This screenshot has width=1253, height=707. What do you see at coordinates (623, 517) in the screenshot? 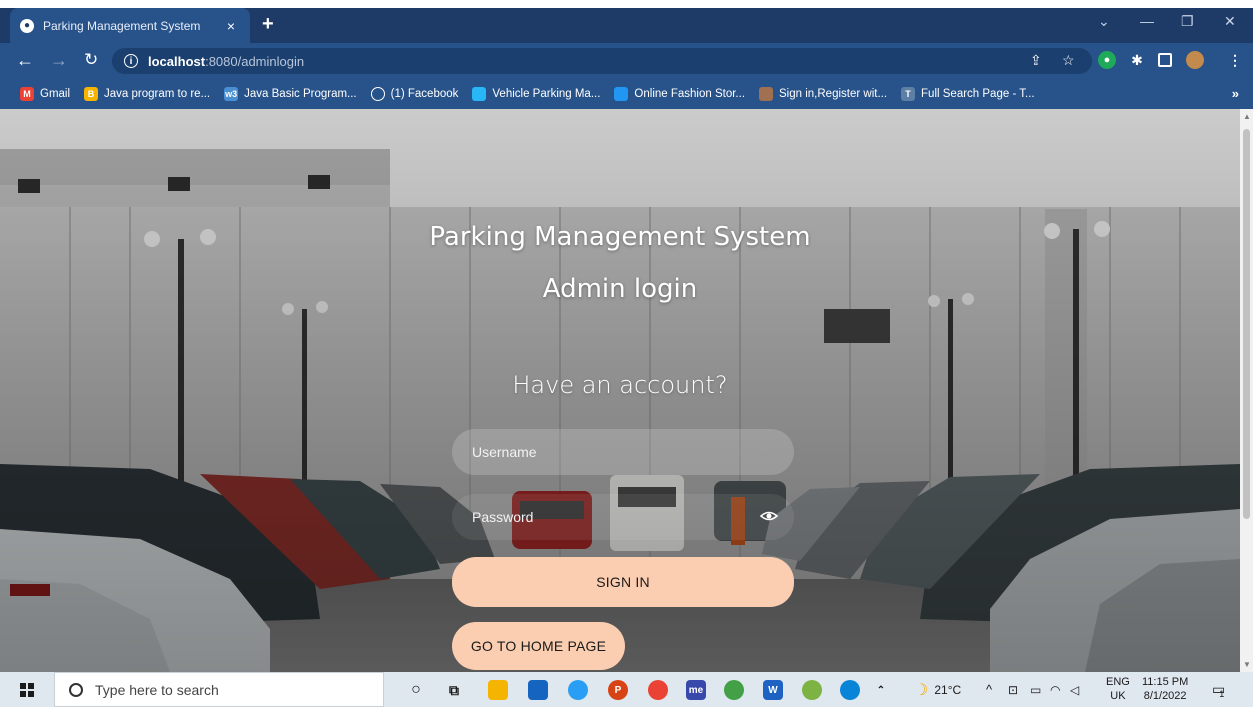
I see `password-input: Password` at bounding box center [623, 517].